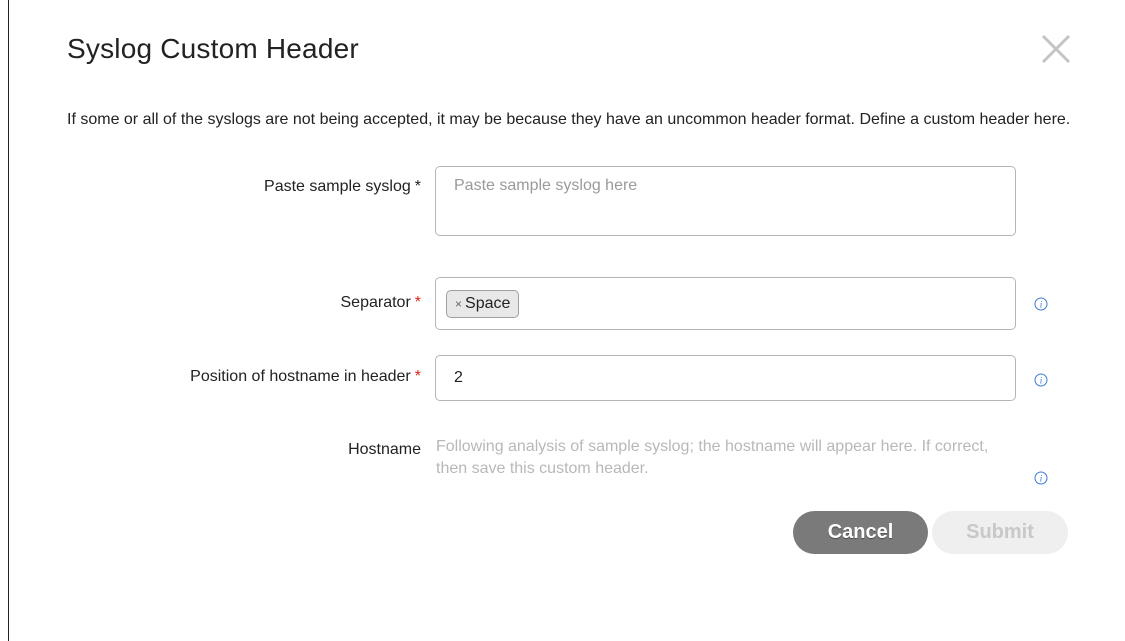  I want to click on sample-syslog-label-text: Paste sample syslog, so click(337, 186).